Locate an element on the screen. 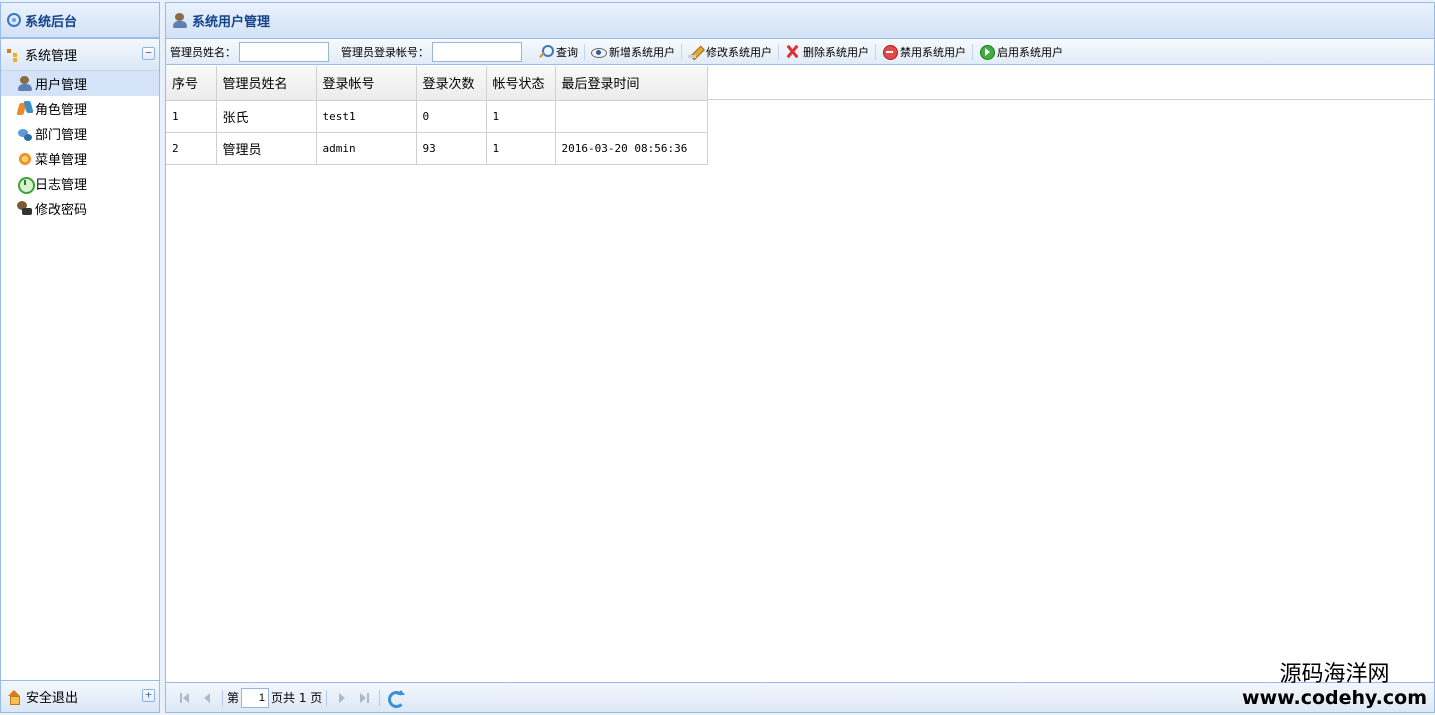 The height and width of the screenshot is (715, 1435). enable-user-button: 启用系统用户 is located at coordinates (1021, 52).